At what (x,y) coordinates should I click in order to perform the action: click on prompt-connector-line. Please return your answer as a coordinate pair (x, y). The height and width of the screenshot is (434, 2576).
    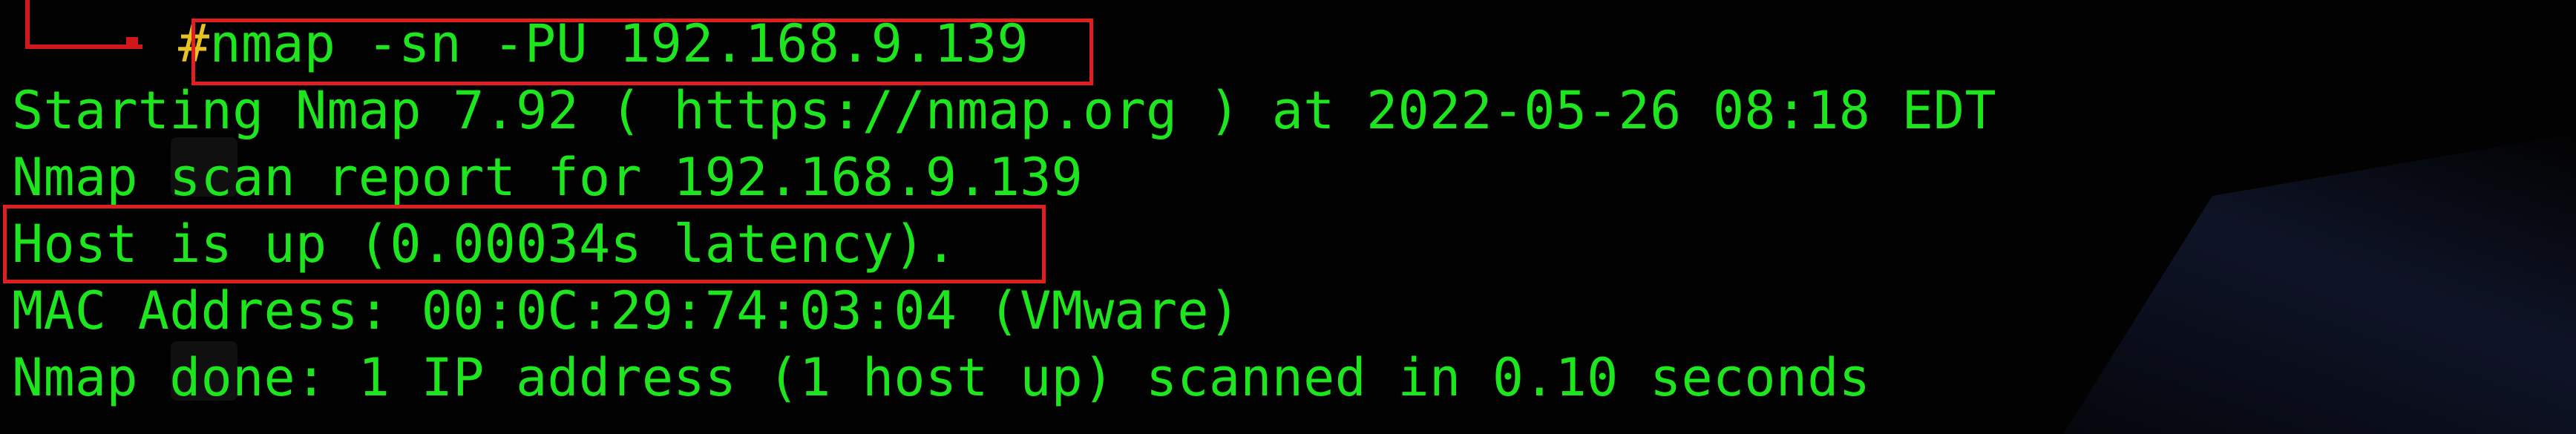
    Looking at the image, I should click on (83, 24).